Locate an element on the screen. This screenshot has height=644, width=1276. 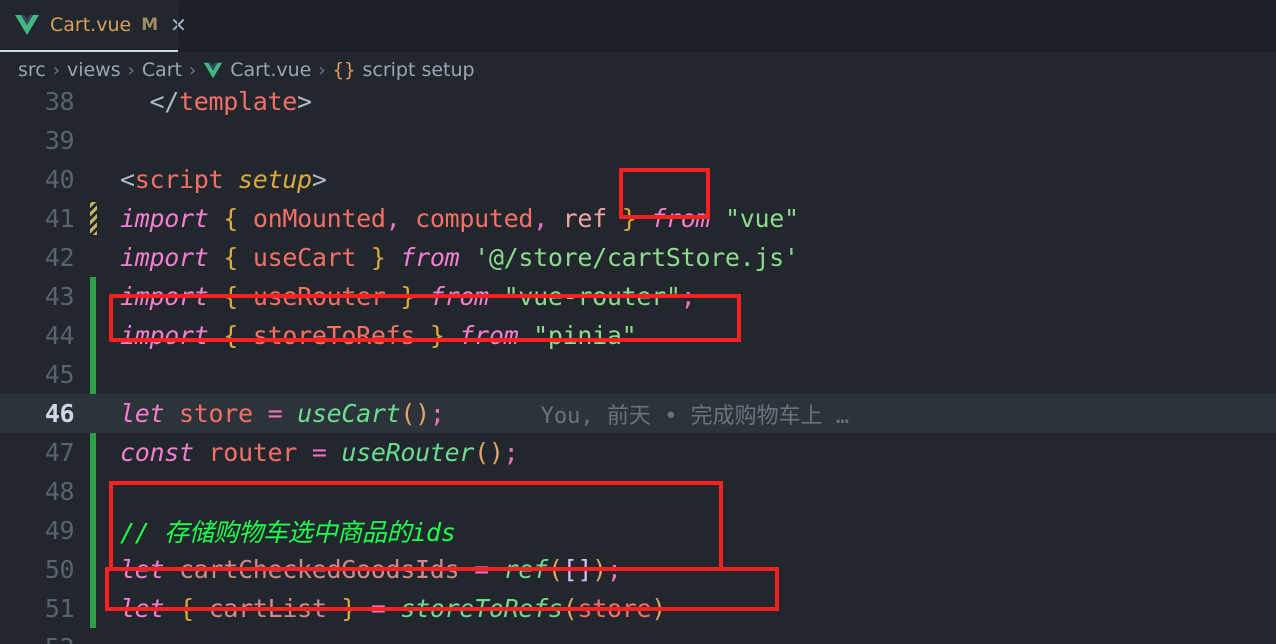
line-number: 52 is located at coordinates (44, 638).